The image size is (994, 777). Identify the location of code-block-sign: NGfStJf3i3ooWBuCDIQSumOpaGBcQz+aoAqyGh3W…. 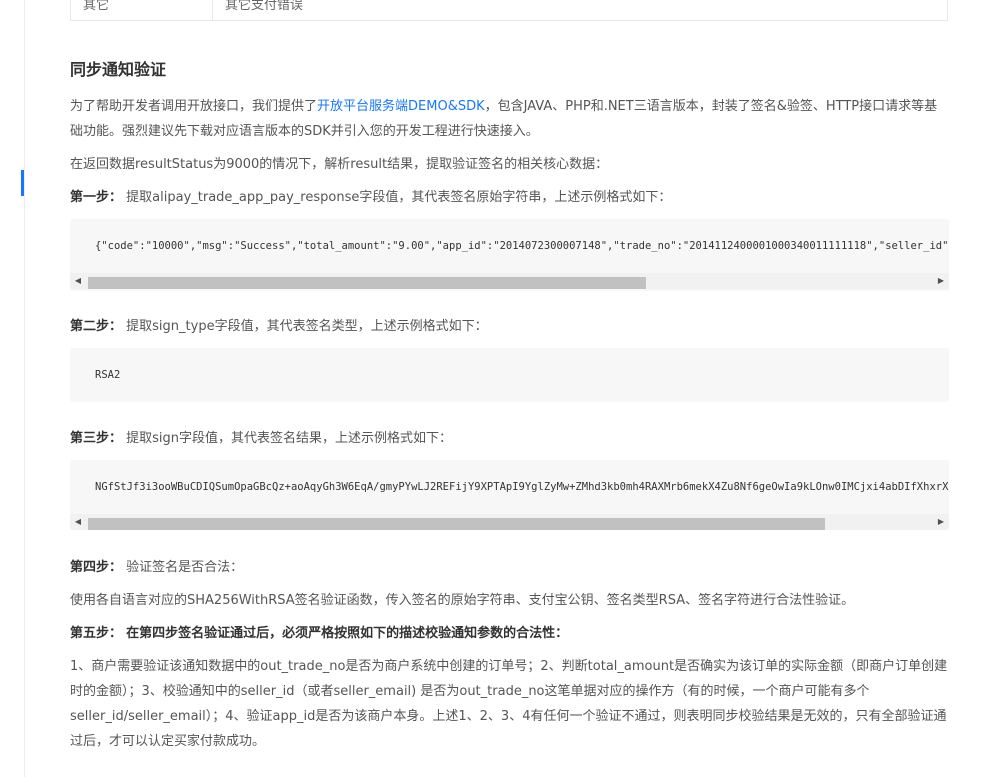
(509, 495).